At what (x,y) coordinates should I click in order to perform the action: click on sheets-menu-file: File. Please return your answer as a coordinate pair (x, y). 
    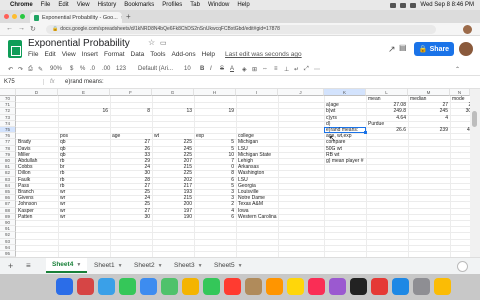
    Looking at the image, I should click on (33, 54).